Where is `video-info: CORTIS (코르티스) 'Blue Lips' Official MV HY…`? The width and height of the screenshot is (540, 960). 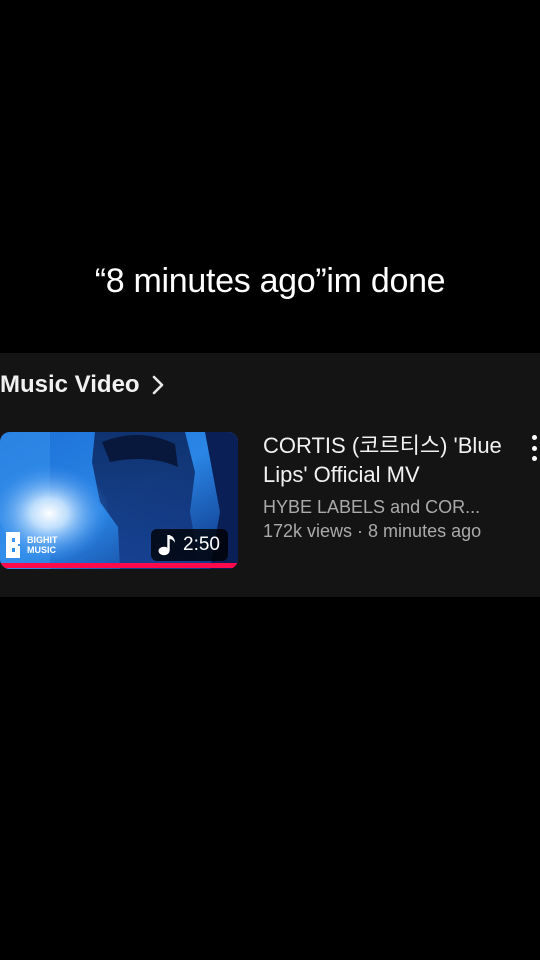
video-info: CORTIS (코르티스) 'Blue Lips' Official MV HY… is located at coordinates (388, 487).